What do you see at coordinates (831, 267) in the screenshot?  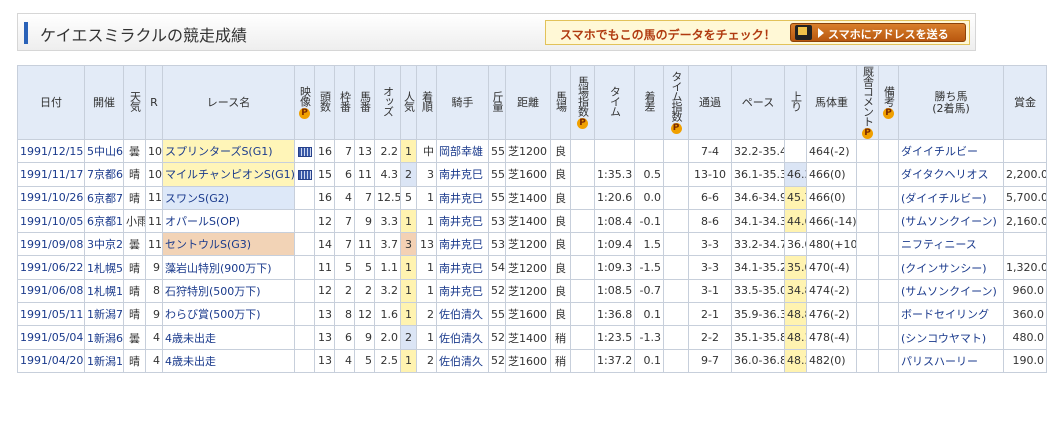 I see `cell-body-weight: 470(-4)` at bounding box center [831, 267].